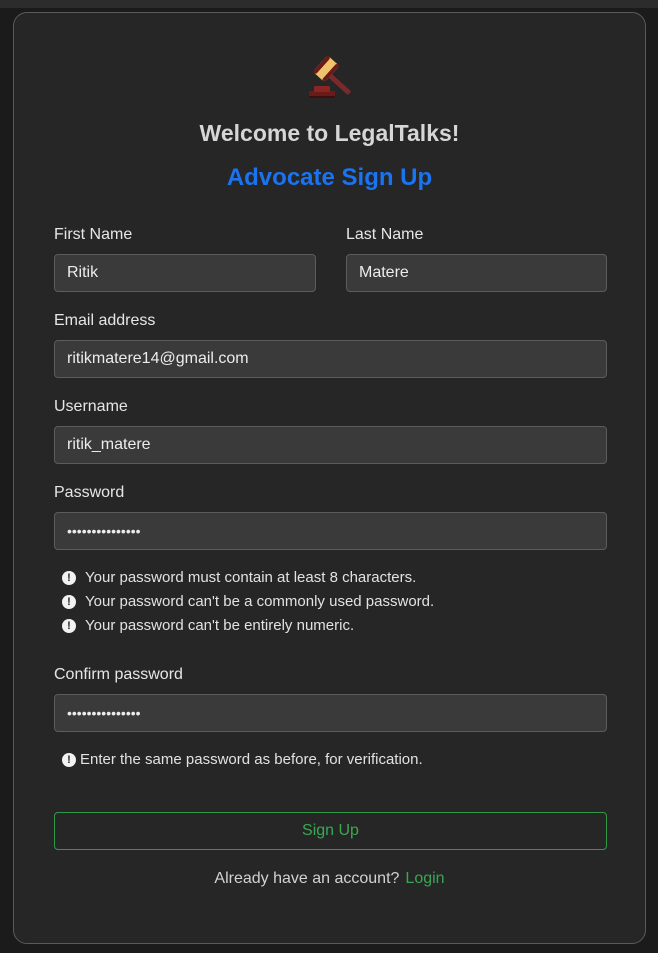 The width and height of the screenshot is (658, 953). What do you see at coordinates (330, 359) in the screenshot?
I see `email-field: ritikmatere14@gmail.com` at bounding box center [330, 359].